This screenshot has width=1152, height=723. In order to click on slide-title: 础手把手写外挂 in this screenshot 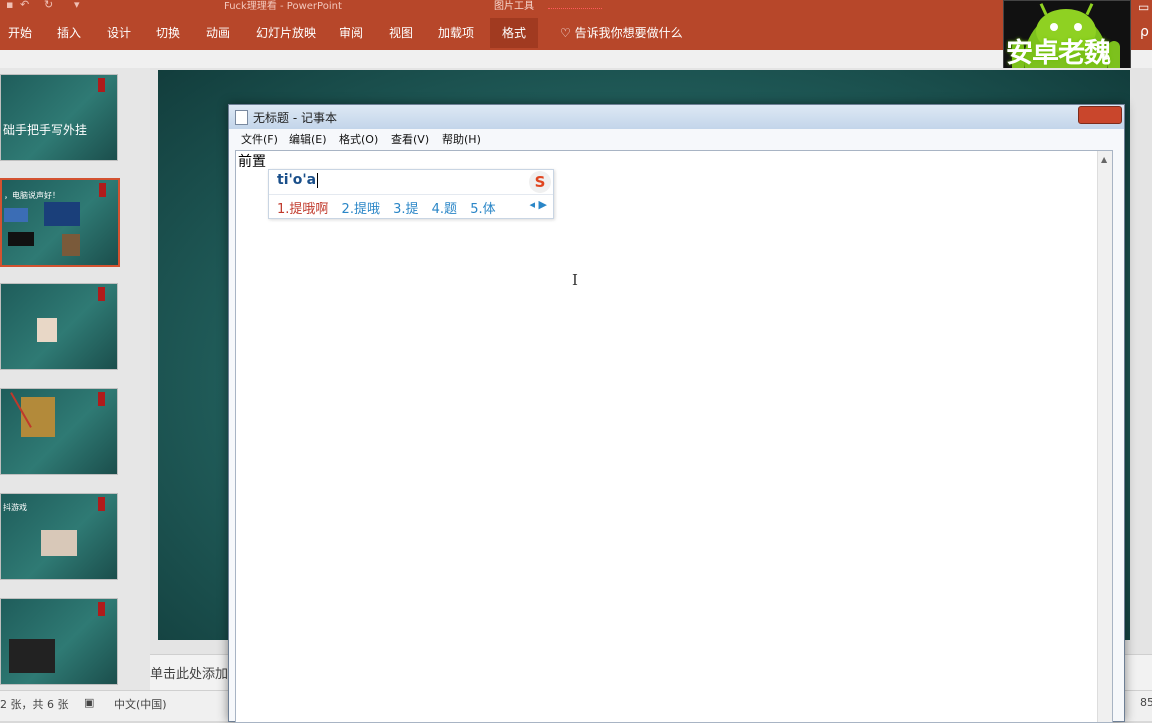, I will do `click(45, 130)`.